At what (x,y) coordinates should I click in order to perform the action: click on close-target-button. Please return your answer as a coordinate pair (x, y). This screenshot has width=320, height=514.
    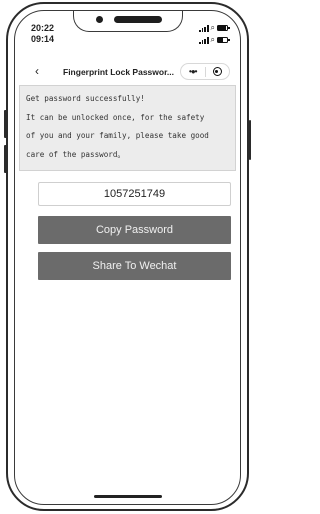
    Looking at the image, I should click on (218, 71).